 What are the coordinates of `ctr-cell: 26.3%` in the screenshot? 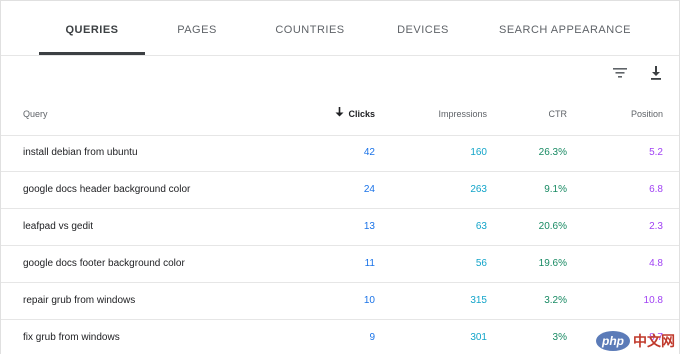 It's located at (552, 152).